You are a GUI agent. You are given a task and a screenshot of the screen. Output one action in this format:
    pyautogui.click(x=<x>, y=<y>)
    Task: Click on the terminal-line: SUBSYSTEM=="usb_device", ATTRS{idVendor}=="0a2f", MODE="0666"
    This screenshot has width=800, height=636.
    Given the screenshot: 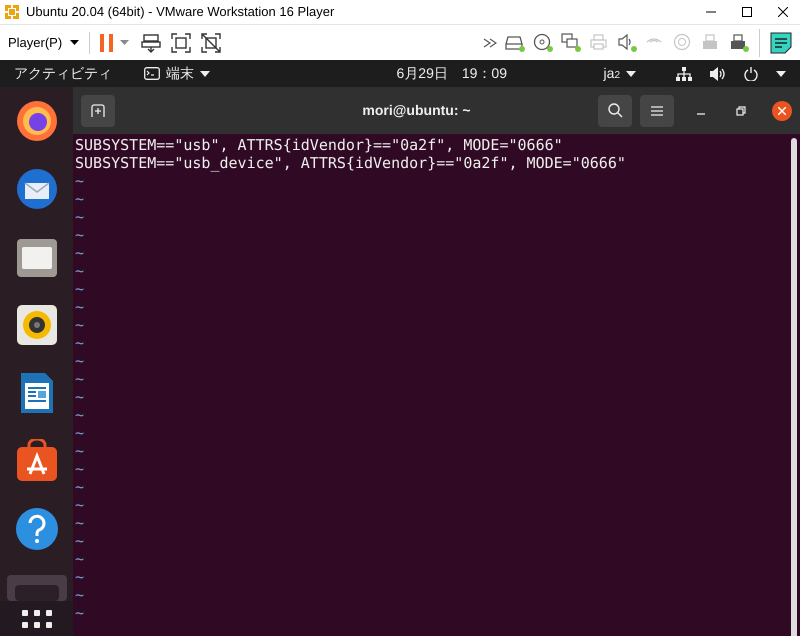 What is the action you would take?
    pyautogui.click(x=350, y=163)
    